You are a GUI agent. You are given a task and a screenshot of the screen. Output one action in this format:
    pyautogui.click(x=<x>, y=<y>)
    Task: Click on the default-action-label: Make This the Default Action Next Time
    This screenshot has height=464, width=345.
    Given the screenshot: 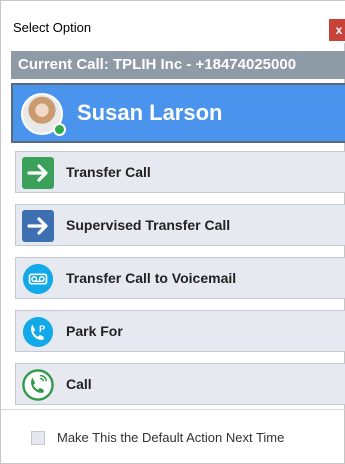 What is the action you would take?
    pyautogui.click(x=171, y=437)
    